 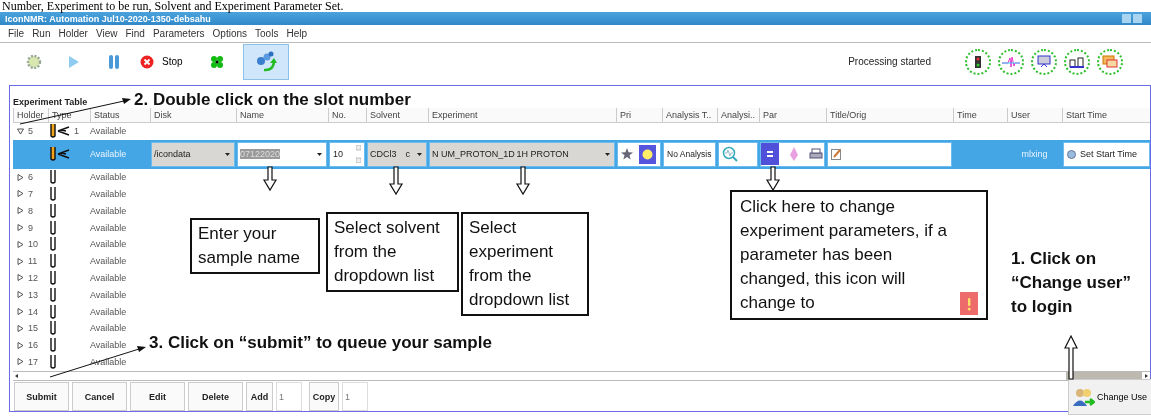 I want to click on column-header: Analysi.., so click(x=738, y=115).